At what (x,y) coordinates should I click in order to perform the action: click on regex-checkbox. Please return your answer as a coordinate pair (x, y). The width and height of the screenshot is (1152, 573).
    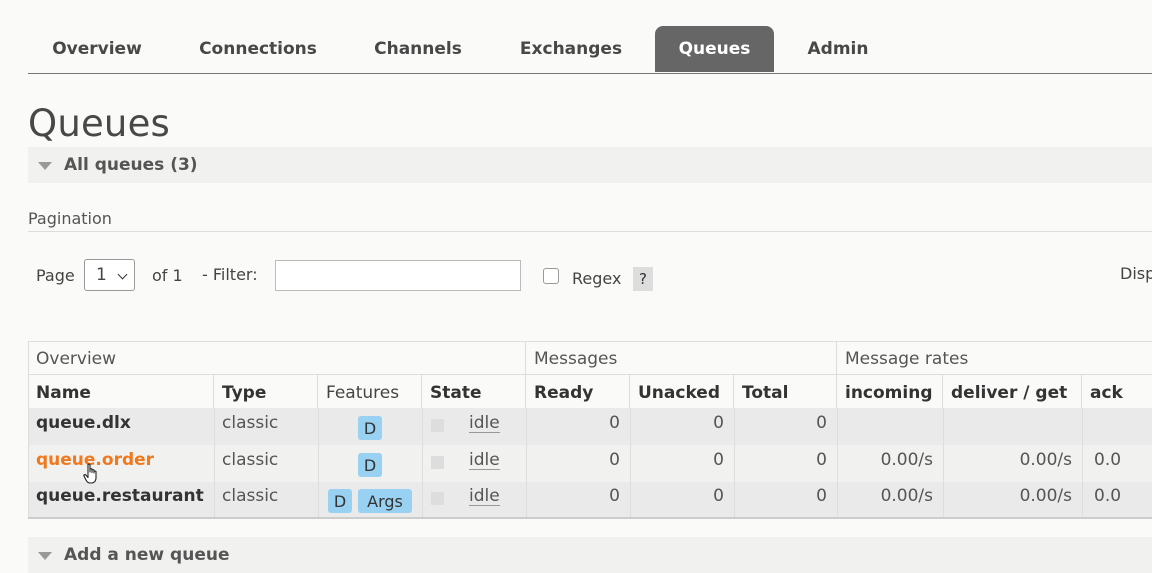
    Looking at the image, I should click on (551, 276).